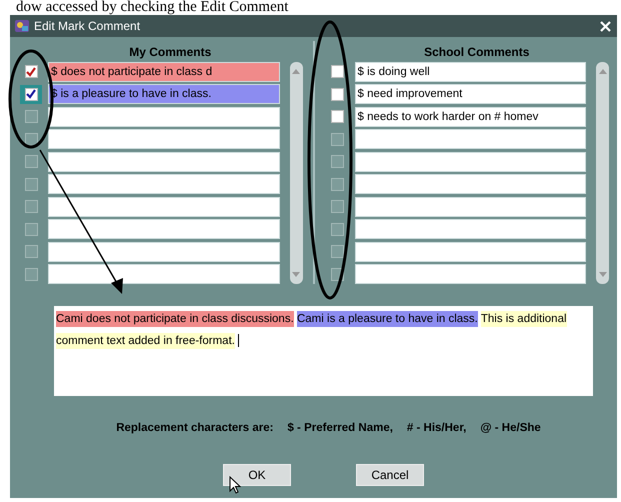 The width and height of the screenshot is (621, 502). What do you see at coordinates (390, 475) in the screenshot?
I see `cancel-button: Cancel` at bounding box center [390, 475].